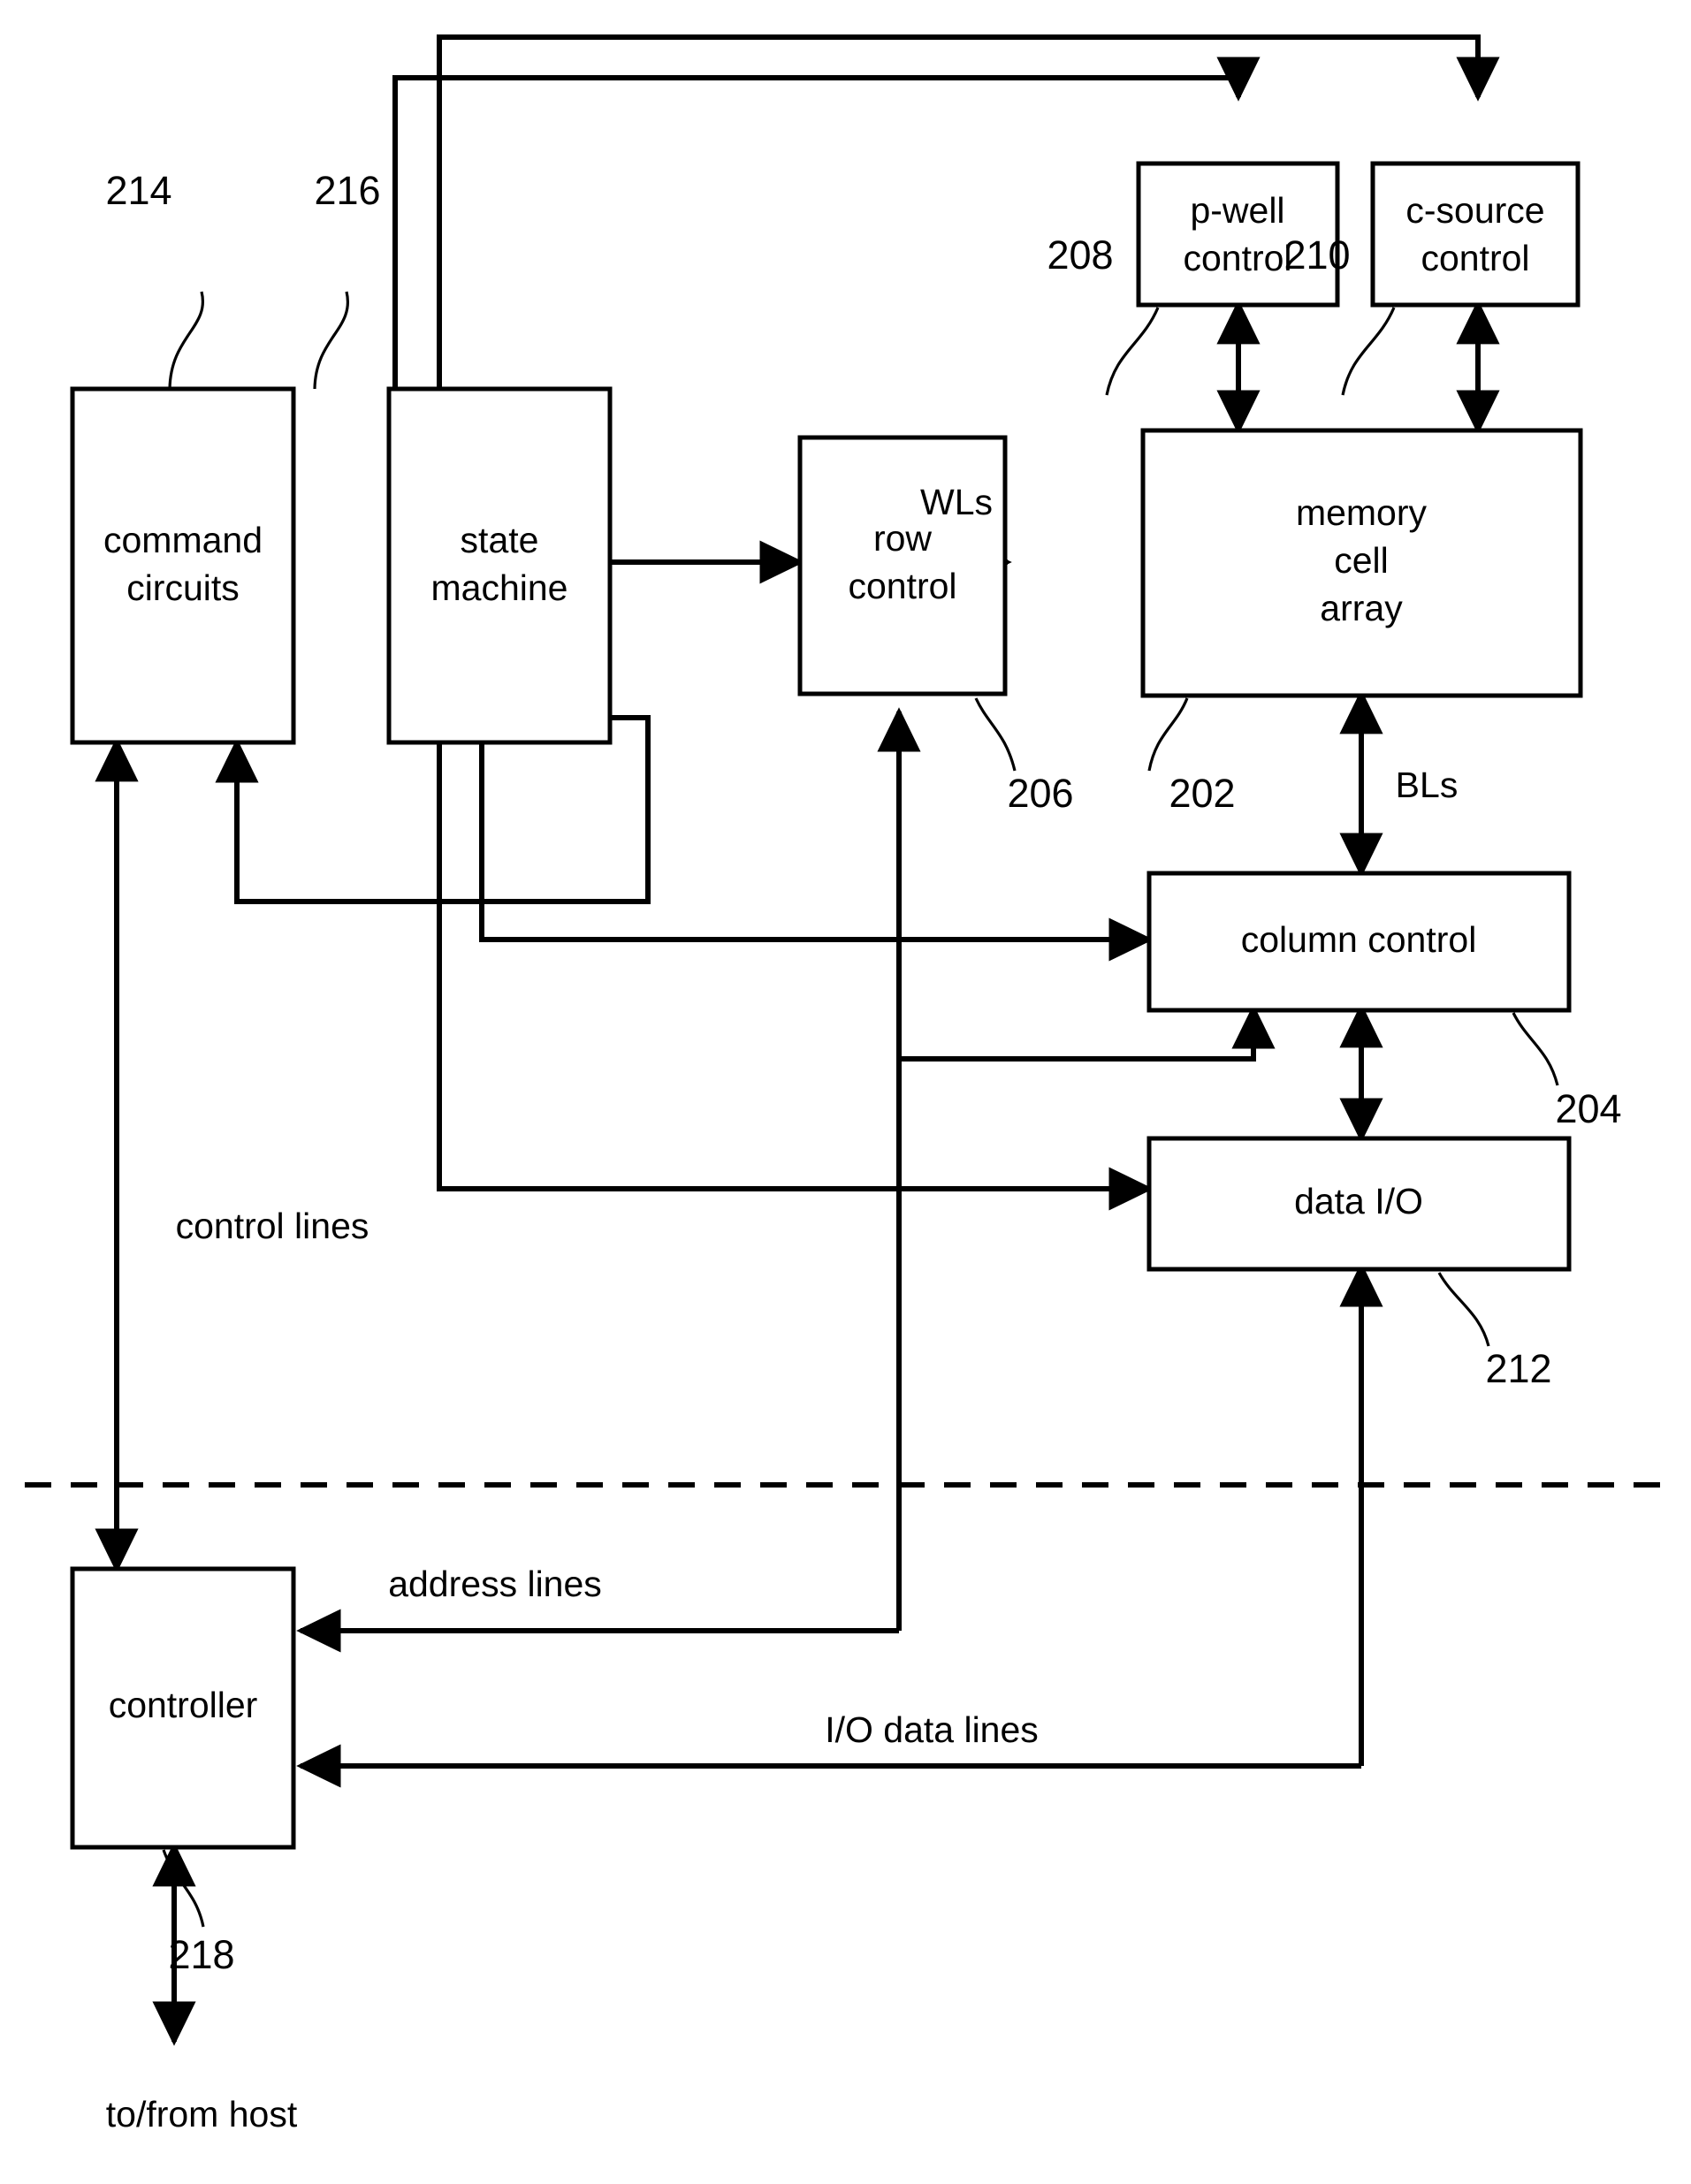  What do you see at coordinates (1237, 258) in the screenshot?
I see `label-p-well-control-line2: control` at bounding box center [1237, 258].